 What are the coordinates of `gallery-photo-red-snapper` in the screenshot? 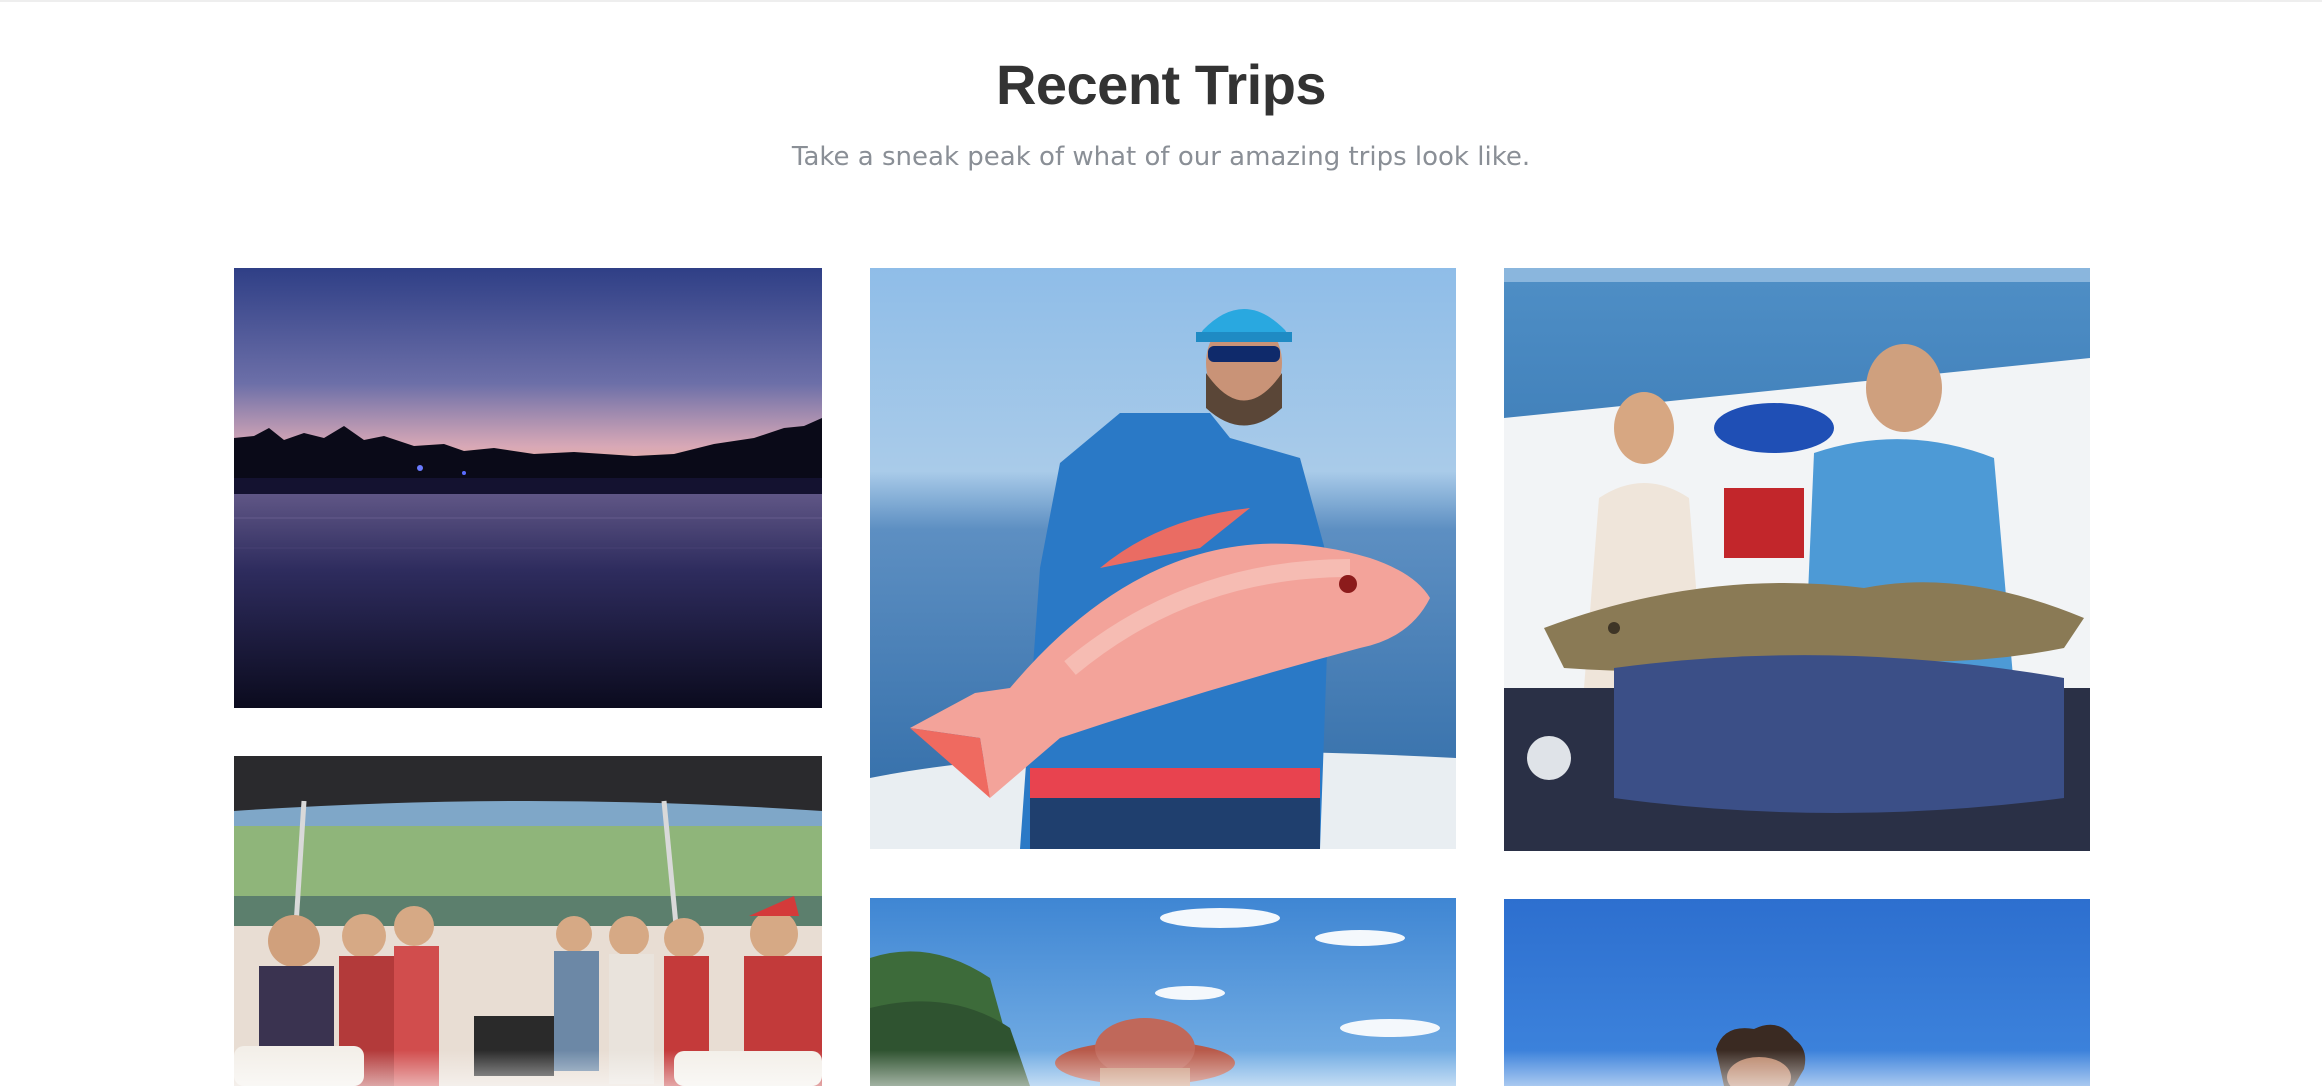 It's located at (1163, 558).